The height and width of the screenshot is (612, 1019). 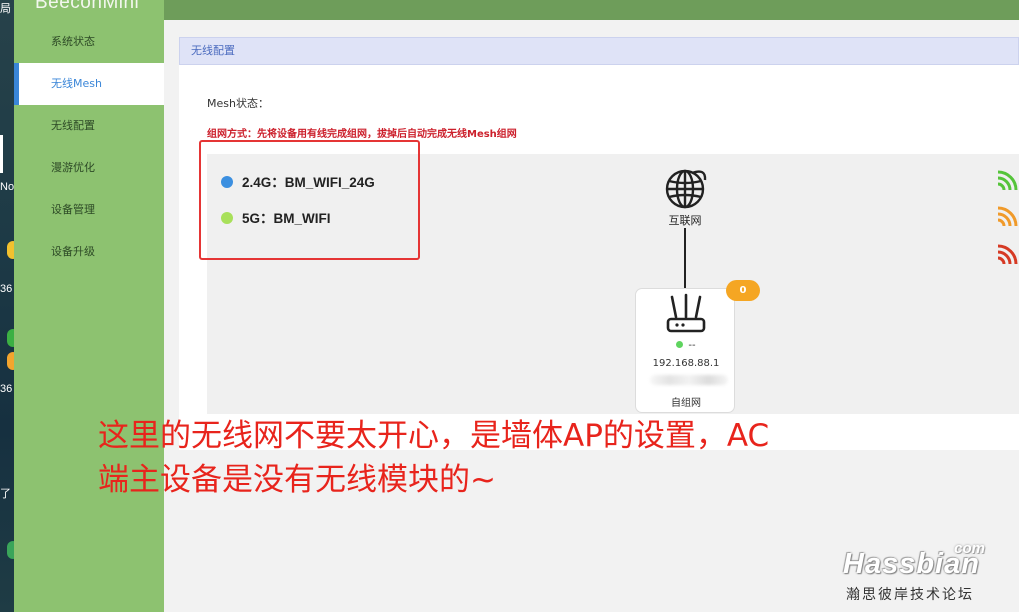 What do you see at coordinates (692, 345) in the screenshot?
I see `node-status-text: --` at bounding box center [692, 345].